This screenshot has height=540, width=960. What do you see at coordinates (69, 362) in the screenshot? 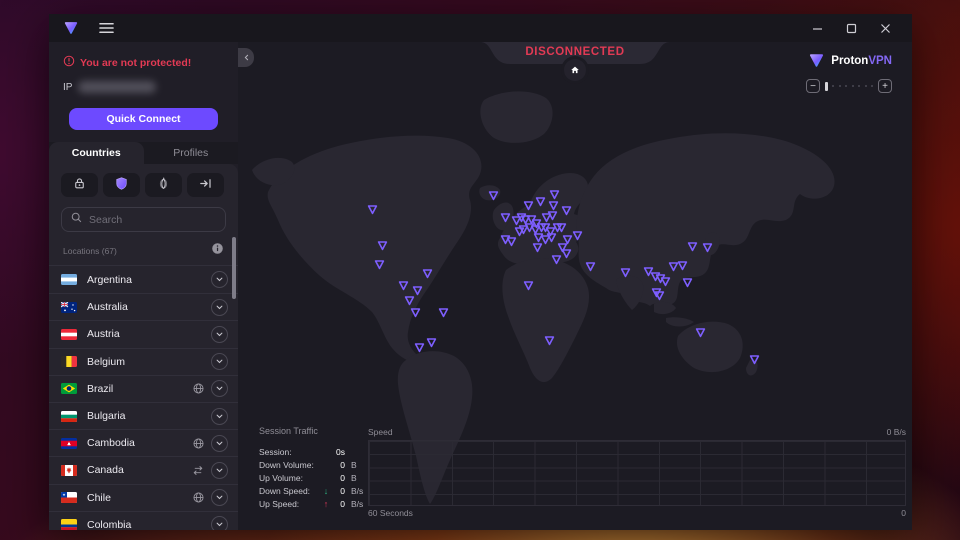
I see `flag-belgium-icon` at bounding box center [69, 362].